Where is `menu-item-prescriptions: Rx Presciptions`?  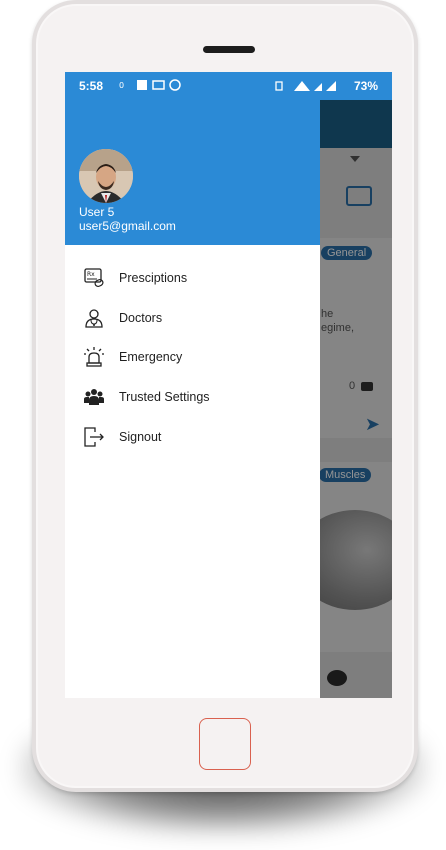
menu-item-prescriptions: Rx Presciptions is located at coordinates (192, 278).